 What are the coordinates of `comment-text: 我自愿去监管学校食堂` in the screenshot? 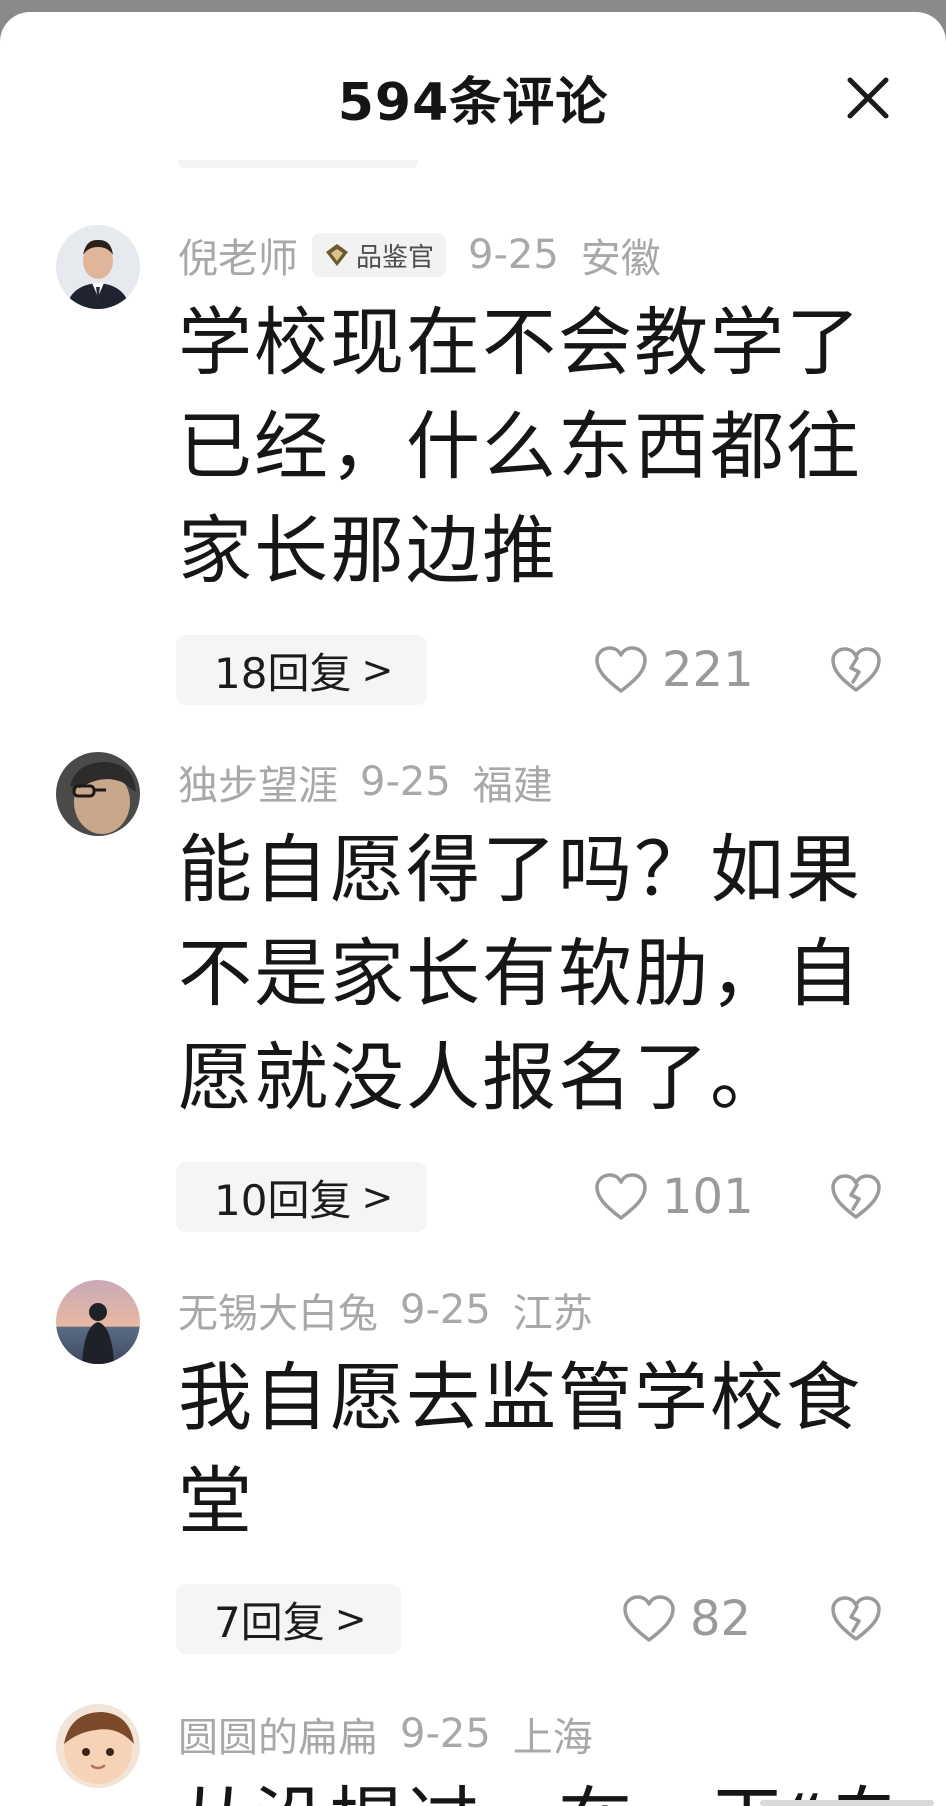 It's located at (520, 1450).